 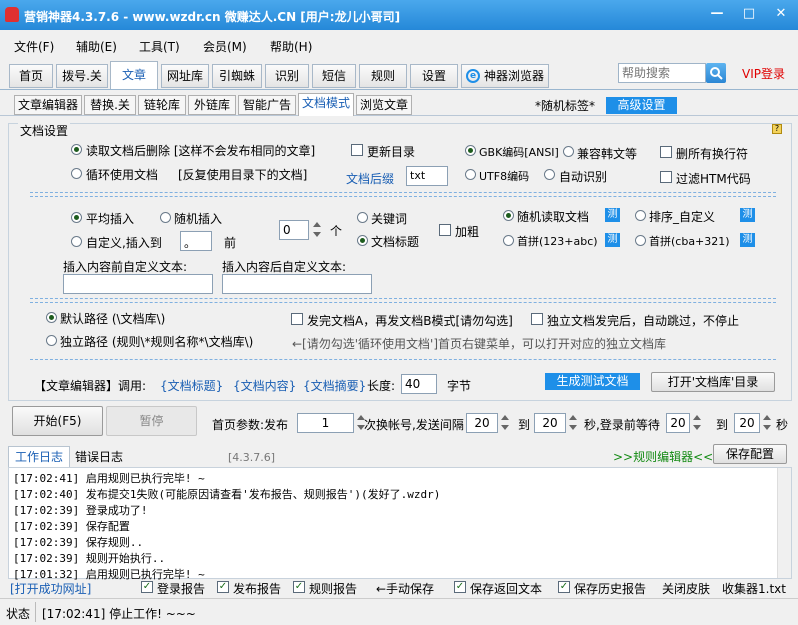 I want to click on test-button-3: 测, so click(x=612, y=240).